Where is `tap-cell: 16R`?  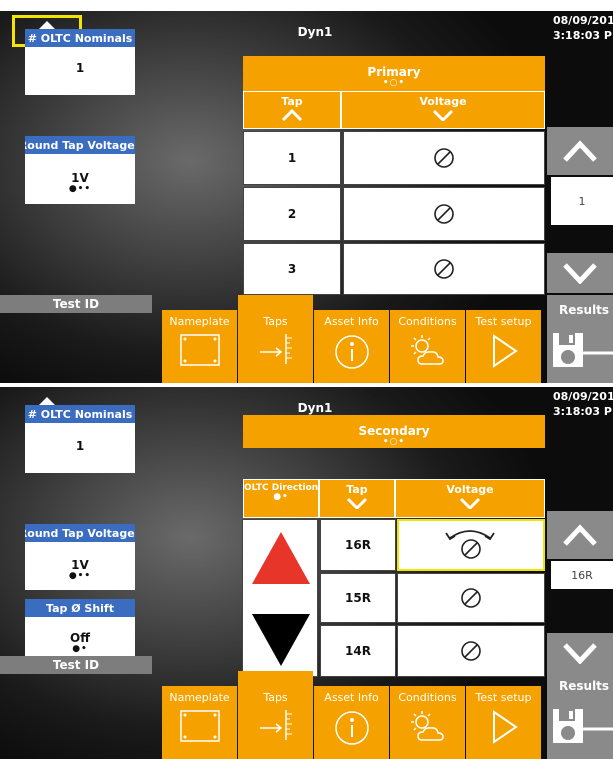
tap-cell: 16R is located at coordinates (358, 545).